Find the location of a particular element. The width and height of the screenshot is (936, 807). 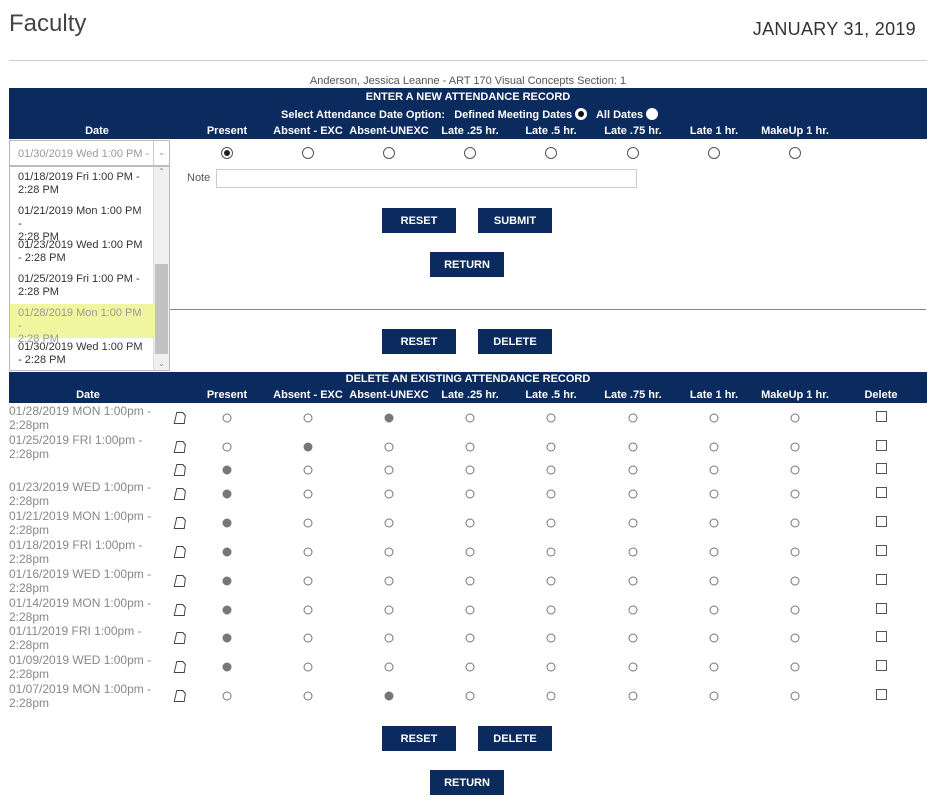

scrollbar: ⌃ ⌄ is located at coordinates (161, 268).